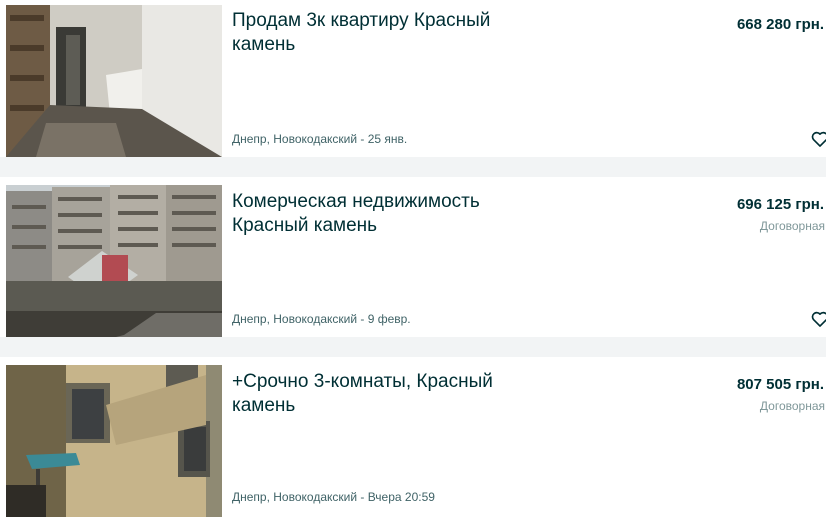 This screenshot has width=826, height=517. What do you see at coordinates (780, 384) in the screenshot?
I see `listing-price: 807 505 грн.` at bounding box center [780, 384].